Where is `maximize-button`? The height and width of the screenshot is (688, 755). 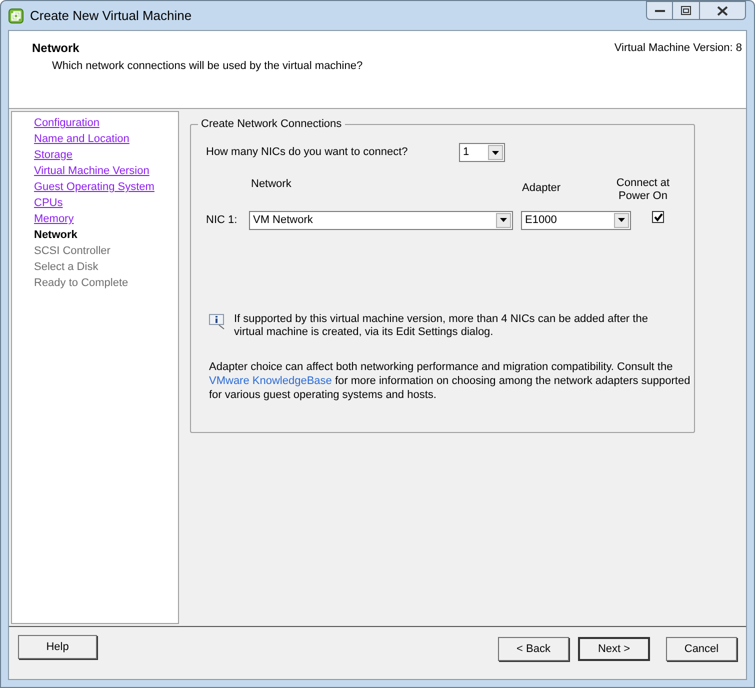
maximize-button is located at coordinates (686, 10).